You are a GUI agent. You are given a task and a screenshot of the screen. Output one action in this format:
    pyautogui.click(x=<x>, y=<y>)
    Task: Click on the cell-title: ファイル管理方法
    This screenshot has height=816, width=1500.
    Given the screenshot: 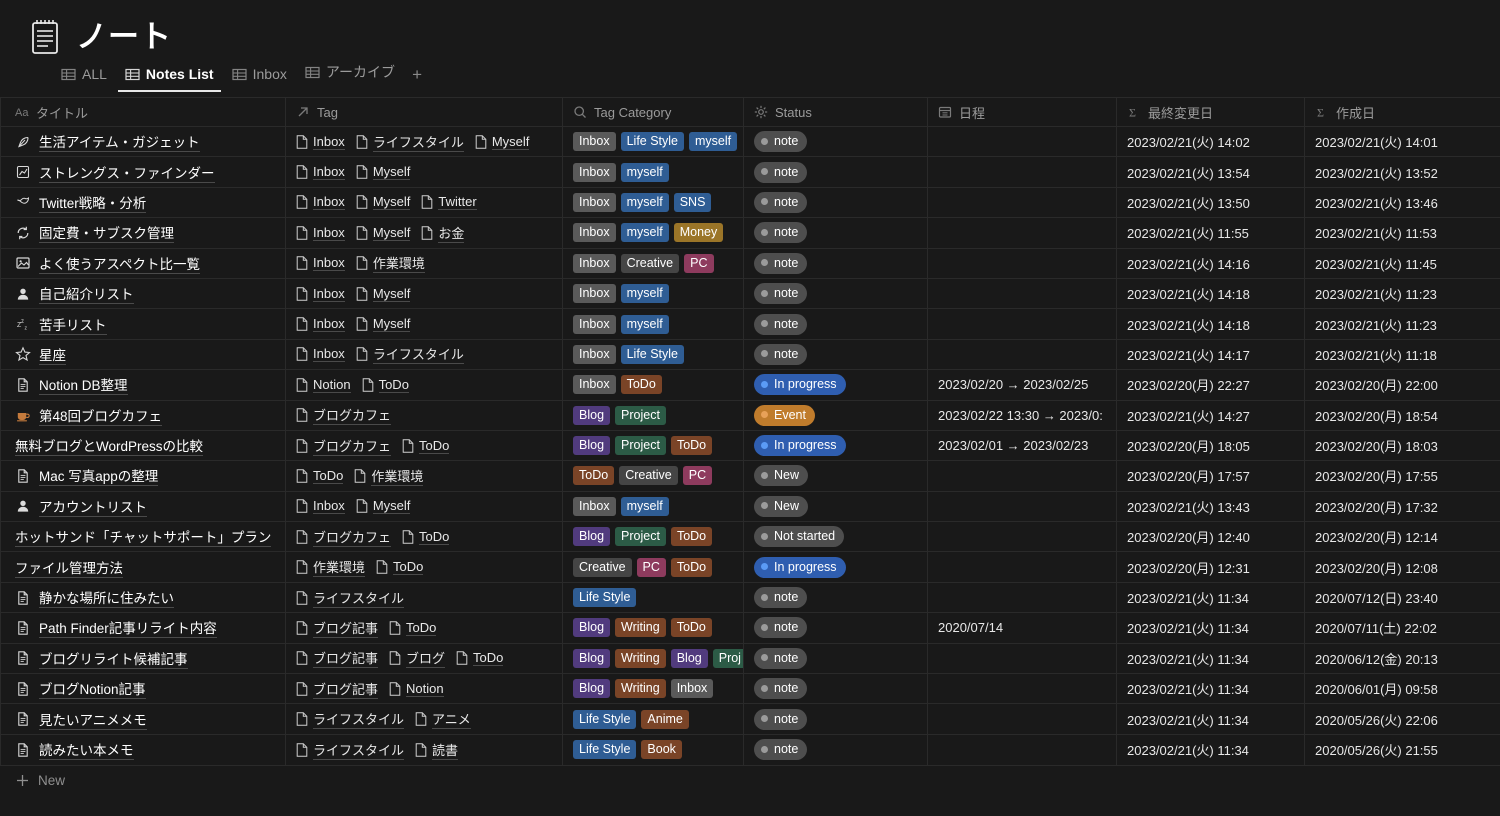 What is the action you would take?
    pyautogui.click(x=143, y=567)
    